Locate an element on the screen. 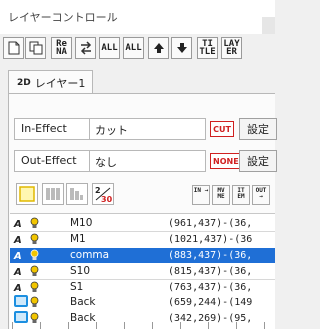 The height and width of the screenshot is (329, 320). item-button: IT EM is located at coordinates (241, 195).